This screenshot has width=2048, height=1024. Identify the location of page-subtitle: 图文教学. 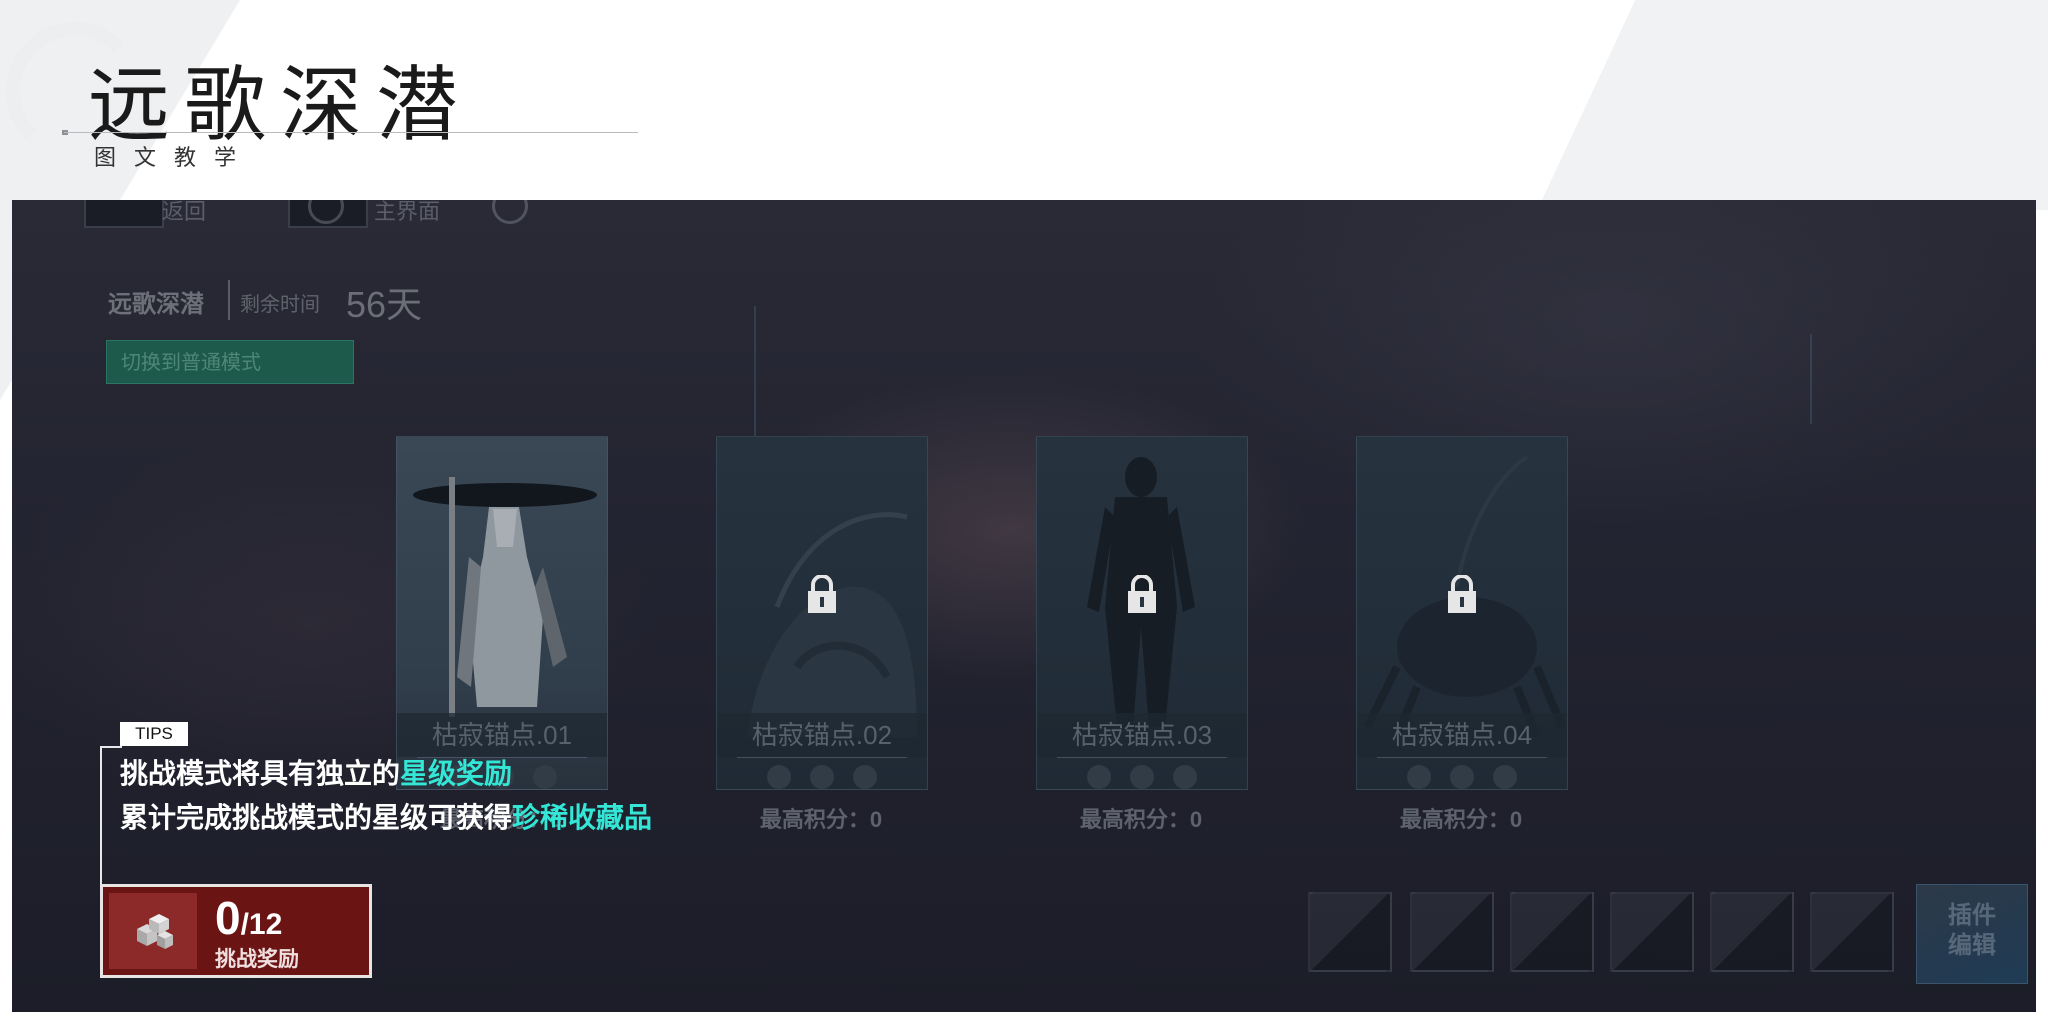
(174, 158).